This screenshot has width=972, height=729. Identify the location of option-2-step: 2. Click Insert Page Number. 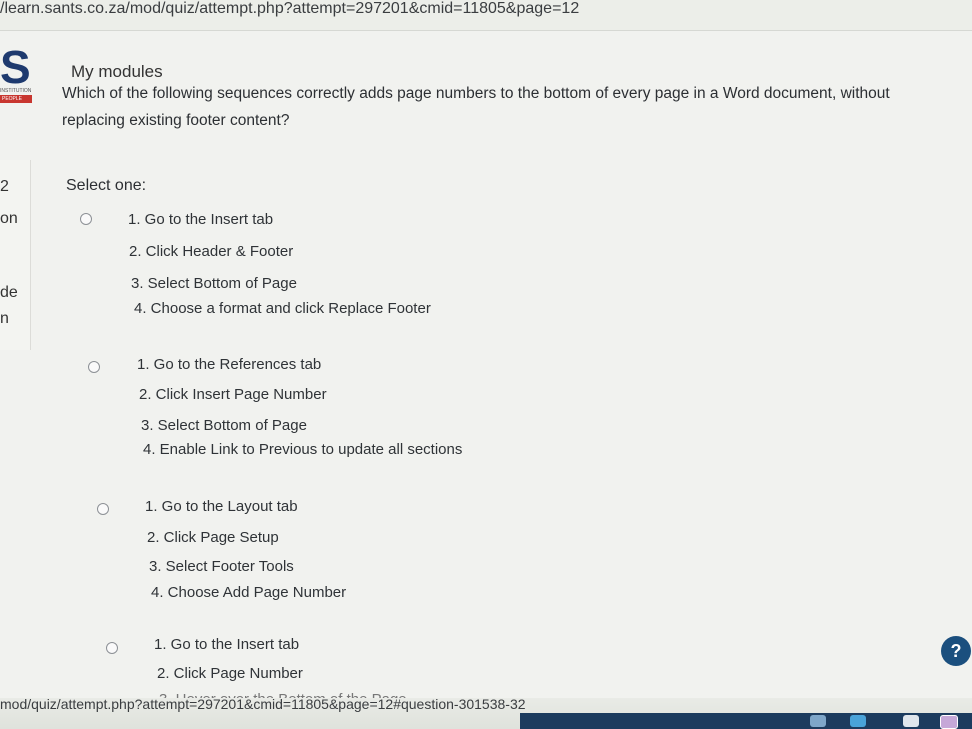
(233, 394).